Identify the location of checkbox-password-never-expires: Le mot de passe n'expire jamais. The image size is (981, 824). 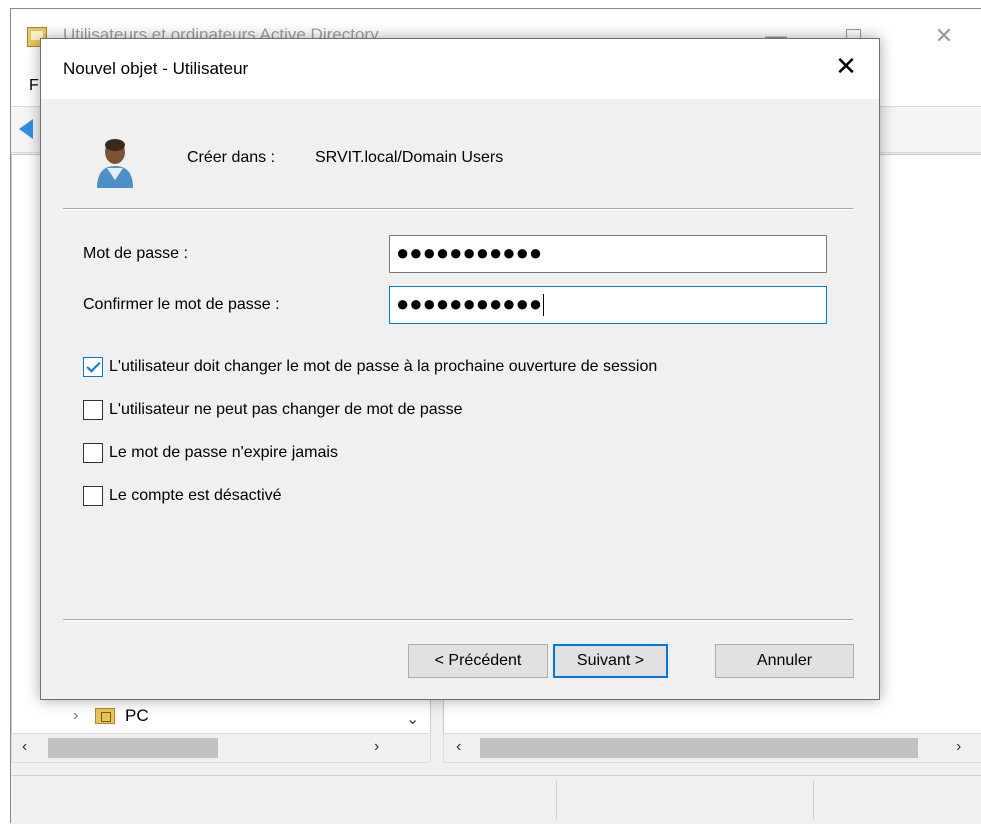
(210, 453).